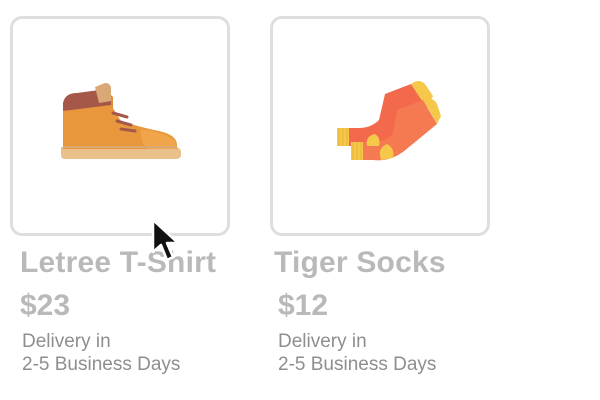  I want to click on boot-icon, so click(121, 121).